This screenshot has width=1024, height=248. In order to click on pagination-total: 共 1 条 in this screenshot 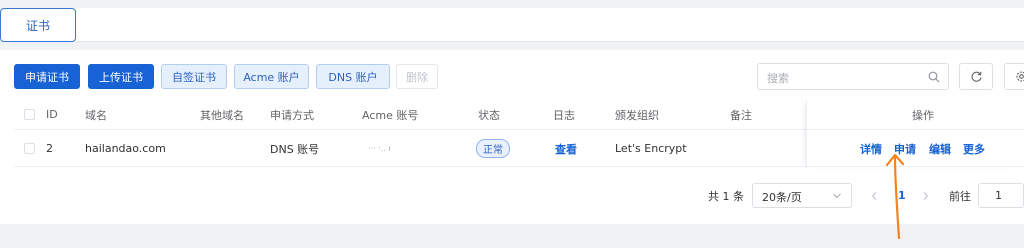, I will do `click(726, 196)`.